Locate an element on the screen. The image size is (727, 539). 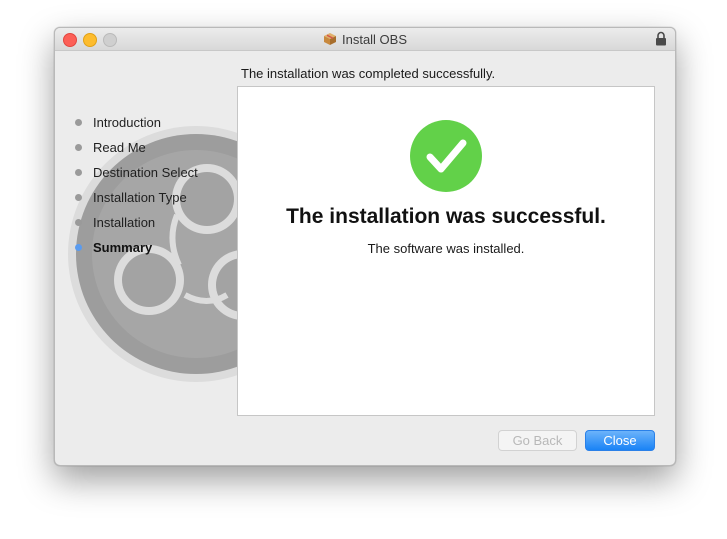
title-bar: Install OBS is located at coordinates (365, 39).